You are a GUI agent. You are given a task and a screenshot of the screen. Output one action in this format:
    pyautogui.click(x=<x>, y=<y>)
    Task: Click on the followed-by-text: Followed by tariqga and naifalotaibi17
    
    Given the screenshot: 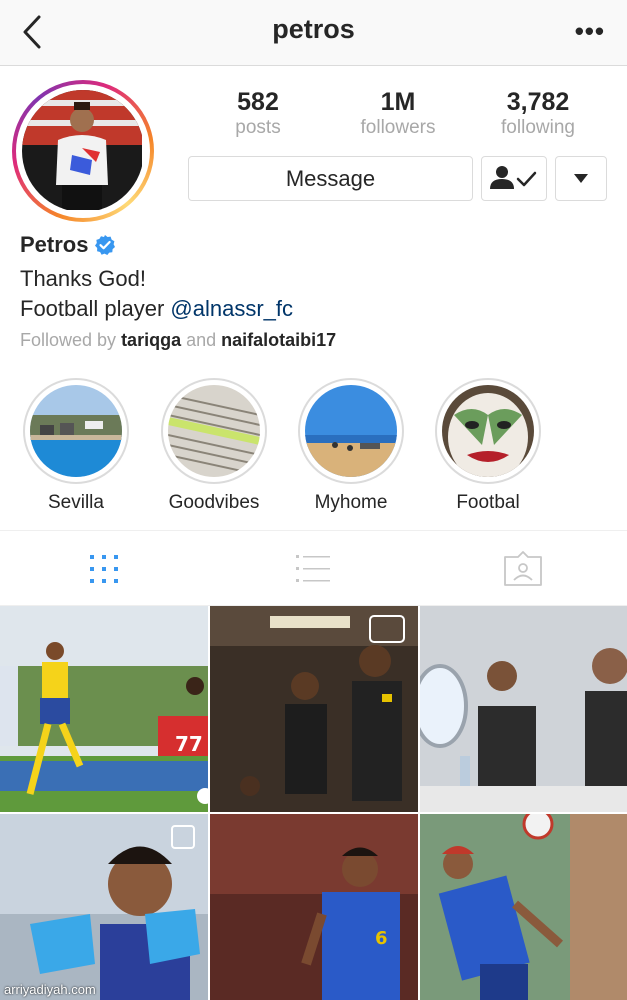 What is the action you would take?
    pyautogui.click(x=178, y=340)
    